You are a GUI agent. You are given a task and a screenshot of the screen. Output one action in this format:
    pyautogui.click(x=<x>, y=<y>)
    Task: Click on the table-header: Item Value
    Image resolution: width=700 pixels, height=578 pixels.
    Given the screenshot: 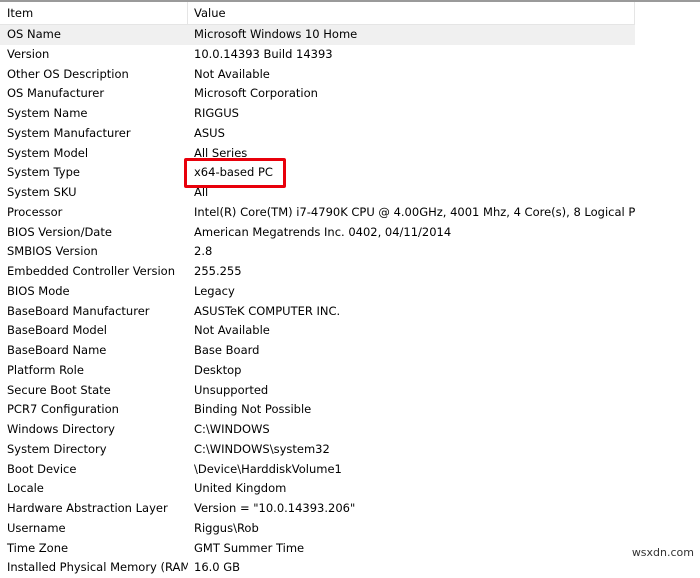 What is the action you would take?
    pyautogui.click(x=317, y=13)
    